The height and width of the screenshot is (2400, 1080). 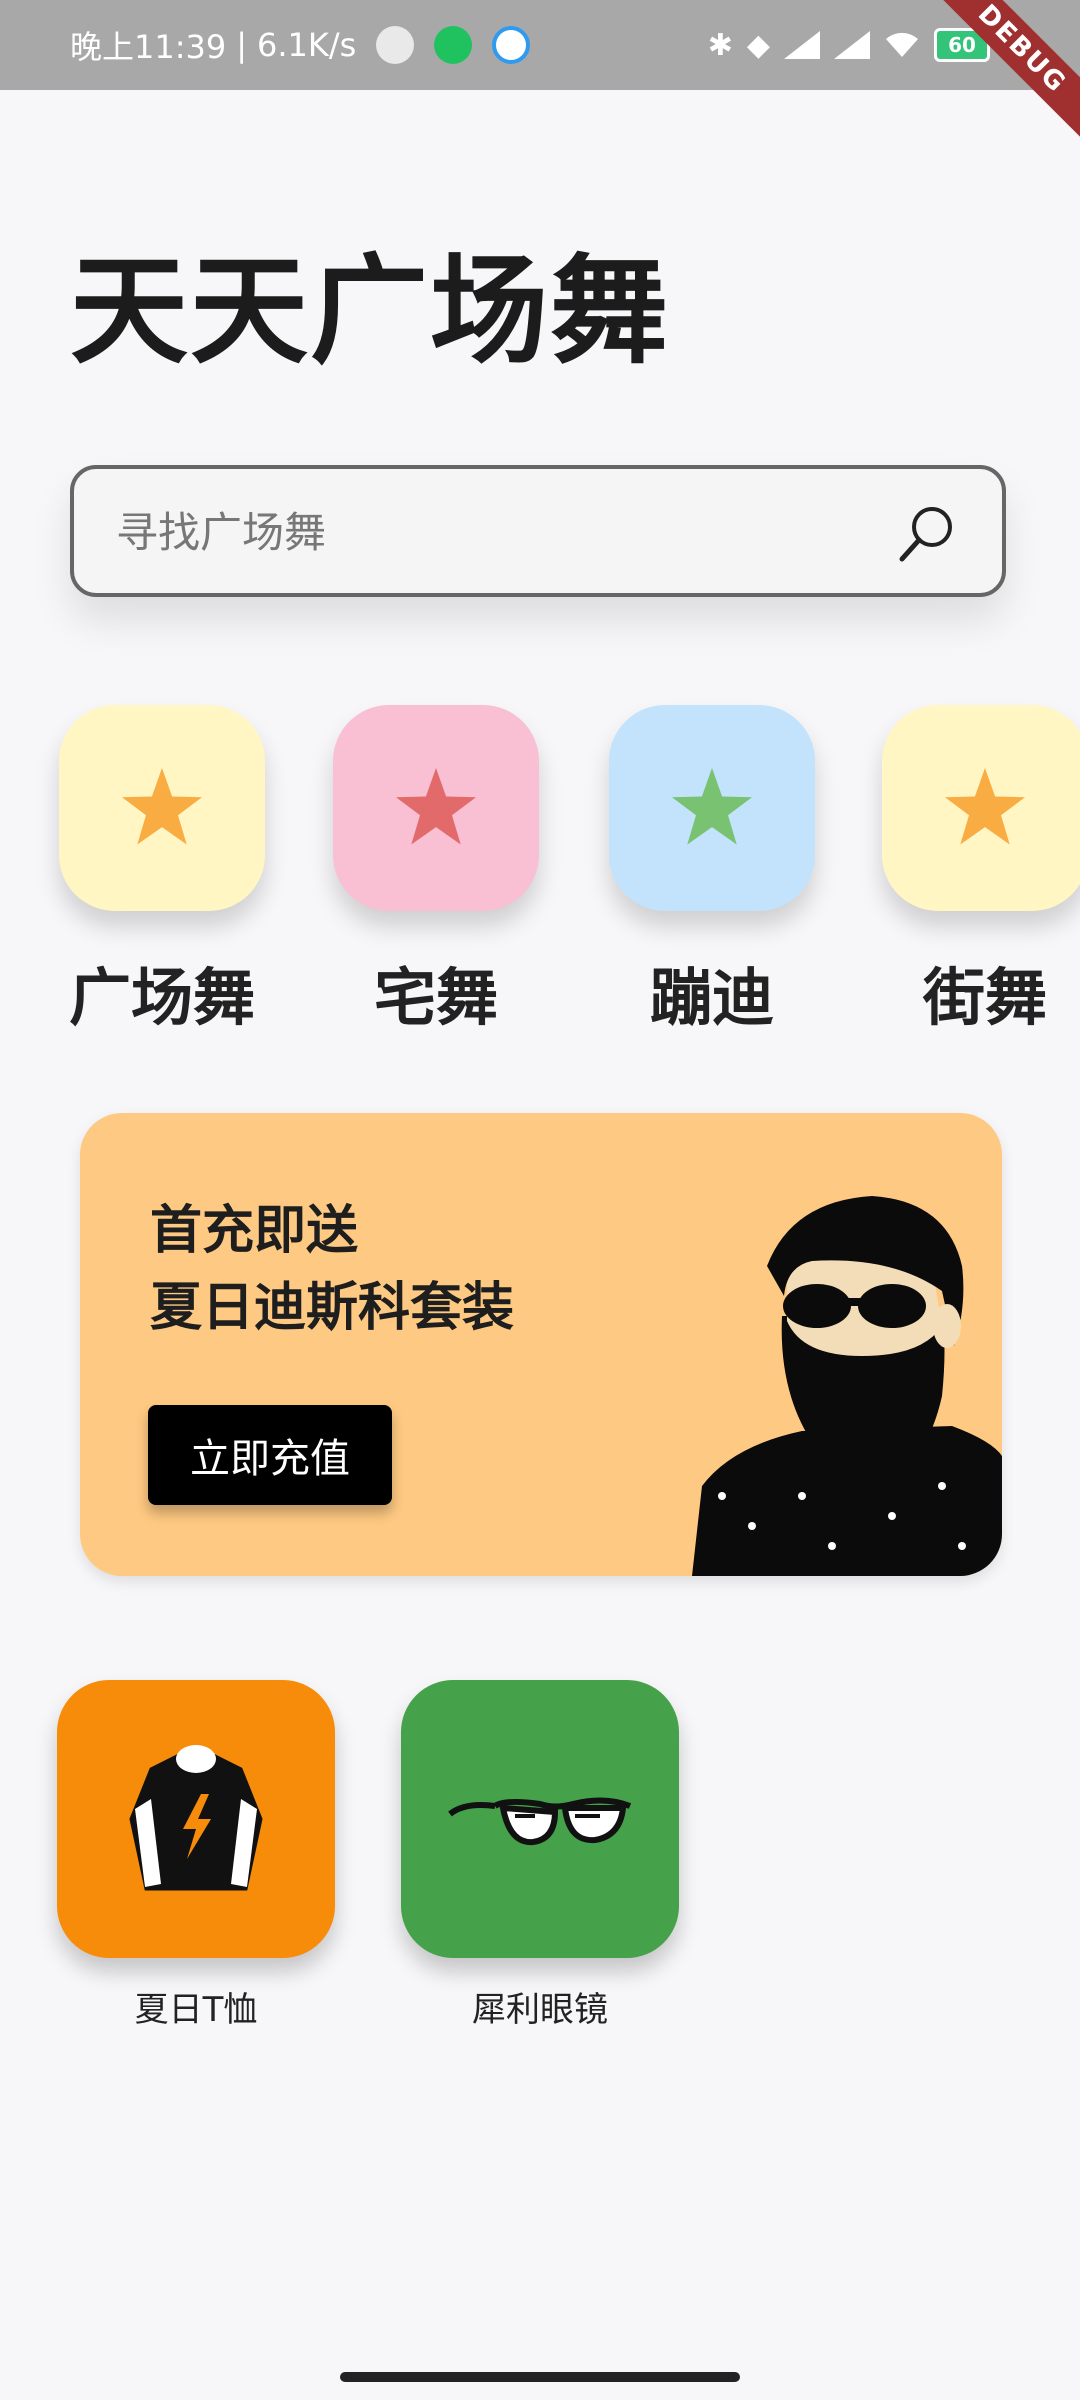 What do you see at coordinates (196, 2010) in the screenshot?
I see `product-label: 夏日T恤` at bounding box center [196, 2010].